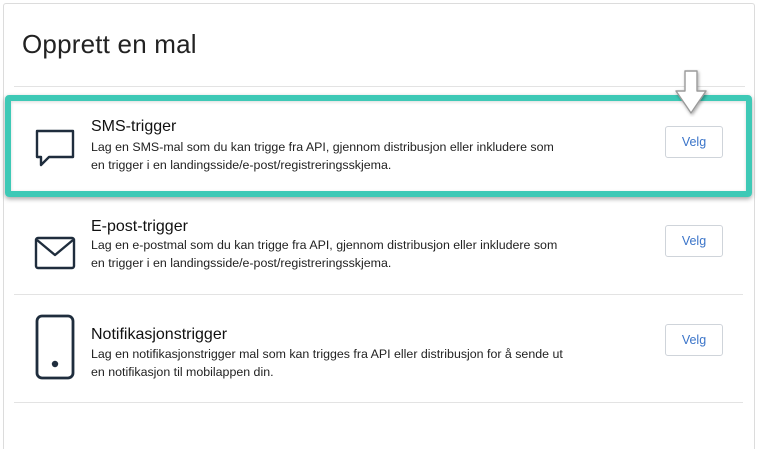 The height and width of the screenshot is (449, 759). I want to click on envelope-icon, so click(55, 253).